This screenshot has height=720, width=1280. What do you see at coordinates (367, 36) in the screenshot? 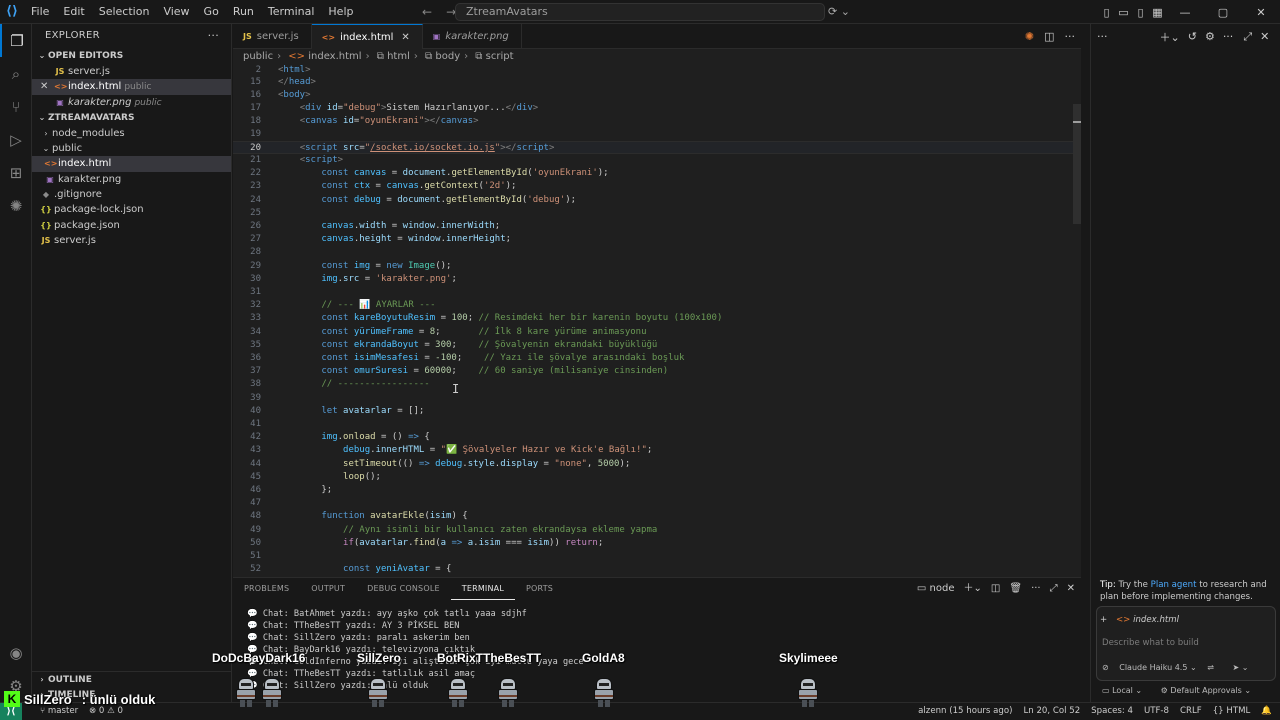
I see `tab-index-html: <> index.html ✕` at bounding box center [367, 36].